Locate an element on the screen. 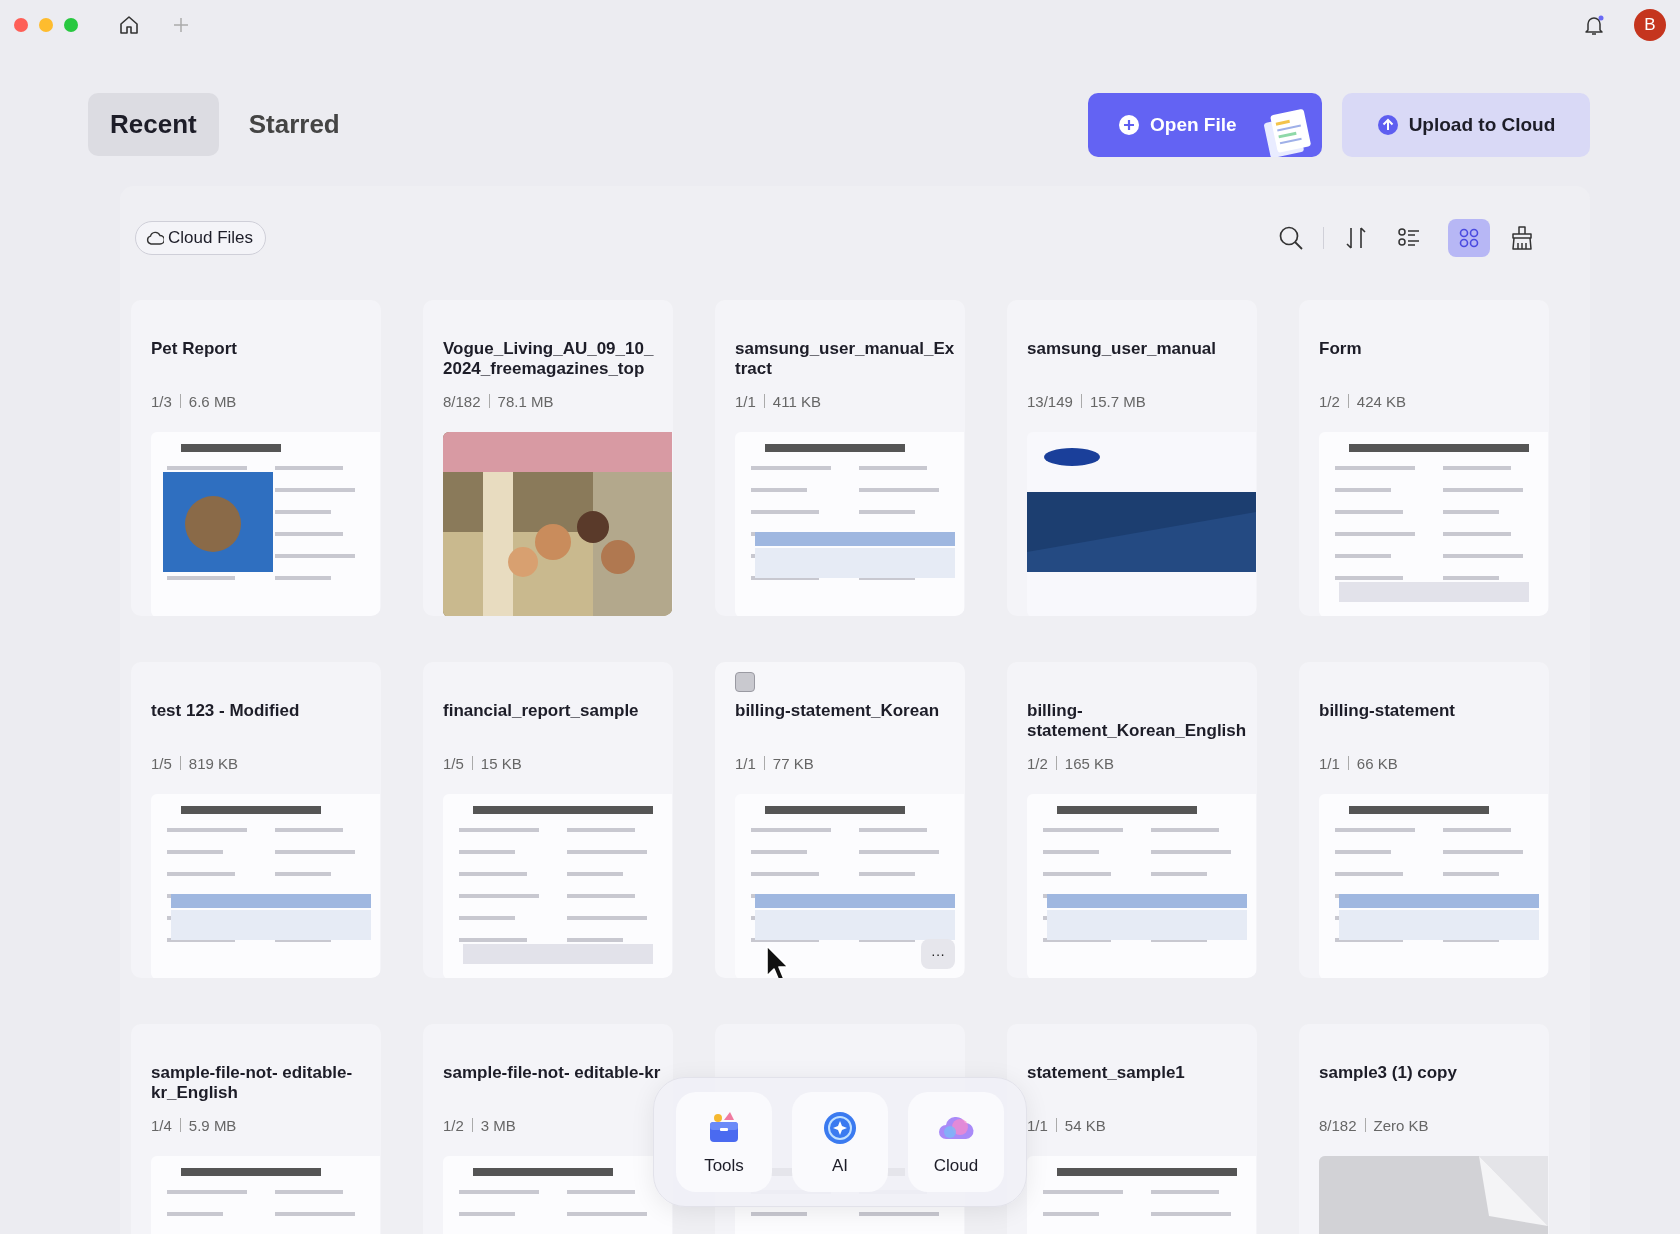  file-size: 15 KB is located at coordinates (501, 763).